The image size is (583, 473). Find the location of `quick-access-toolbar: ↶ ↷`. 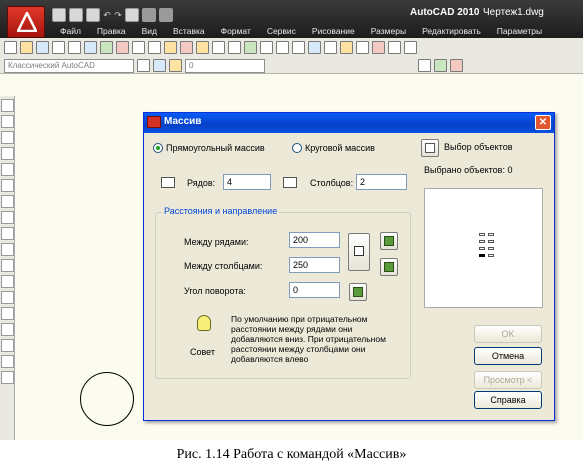

quick-access-toolbar: ↶ ↷ is located at coordinates (112, 15).